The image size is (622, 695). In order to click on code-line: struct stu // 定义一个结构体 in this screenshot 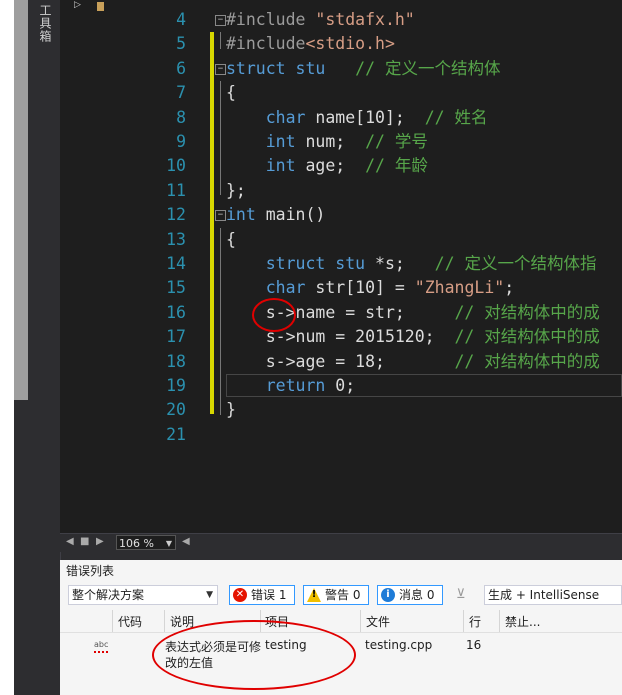, I will do `click(363, 69)`.